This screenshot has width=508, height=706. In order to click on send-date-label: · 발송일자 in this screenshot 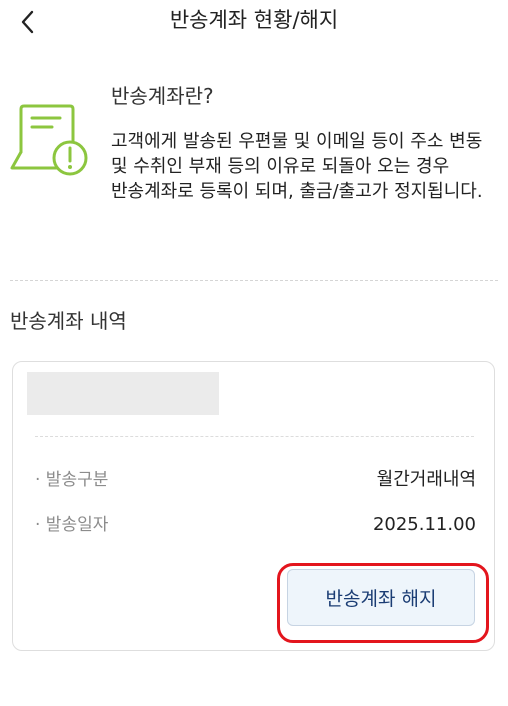, I will do `click(72, 525)`.